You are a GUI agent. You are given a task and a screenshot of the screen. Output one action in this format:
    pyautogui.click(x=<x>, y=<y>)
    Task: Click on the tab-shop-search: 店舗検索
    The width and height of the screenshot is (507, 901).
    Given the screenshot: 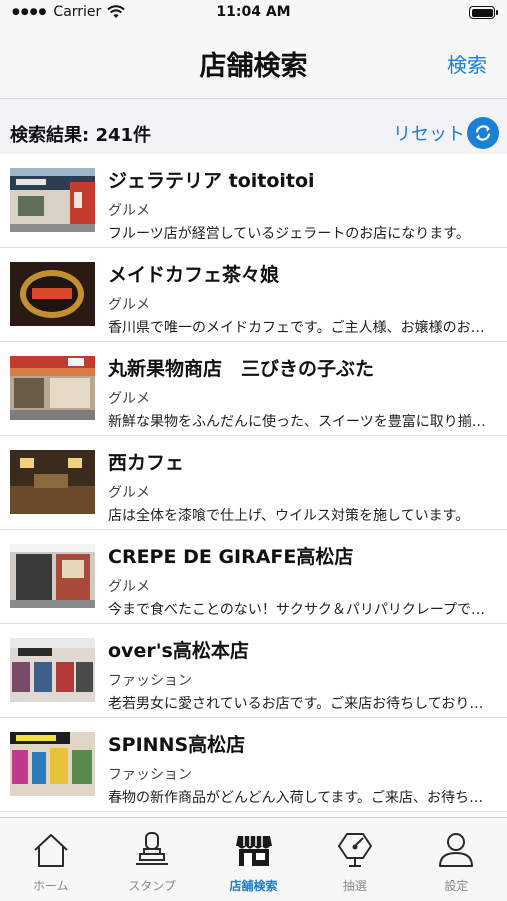 What is the action you would take?
    pyautogui.click(x=253, y=859)
    